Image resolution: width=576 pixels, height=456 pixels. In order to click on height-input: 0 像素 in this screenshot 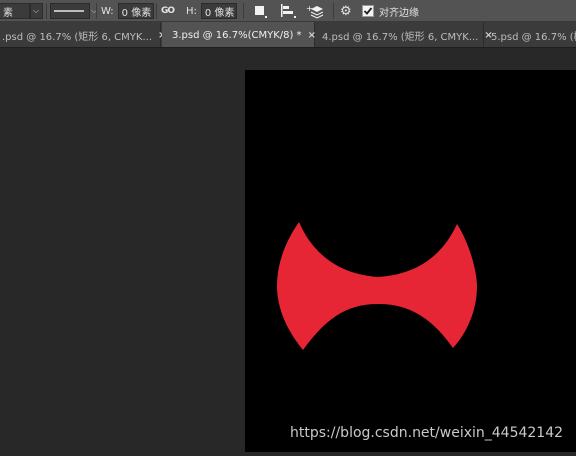, I will do `click(218, 11)`.